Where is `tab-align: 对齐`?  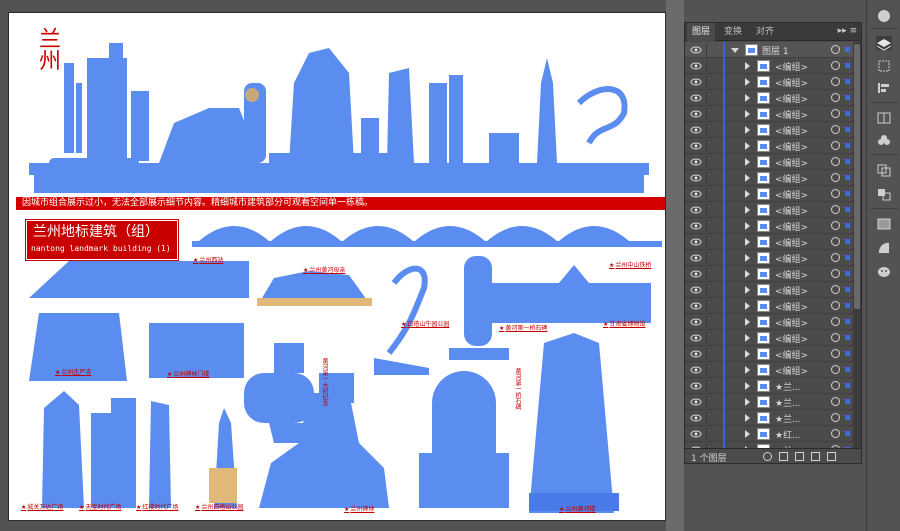
tab-align: 对齐 is located at coordinates (765, 32).